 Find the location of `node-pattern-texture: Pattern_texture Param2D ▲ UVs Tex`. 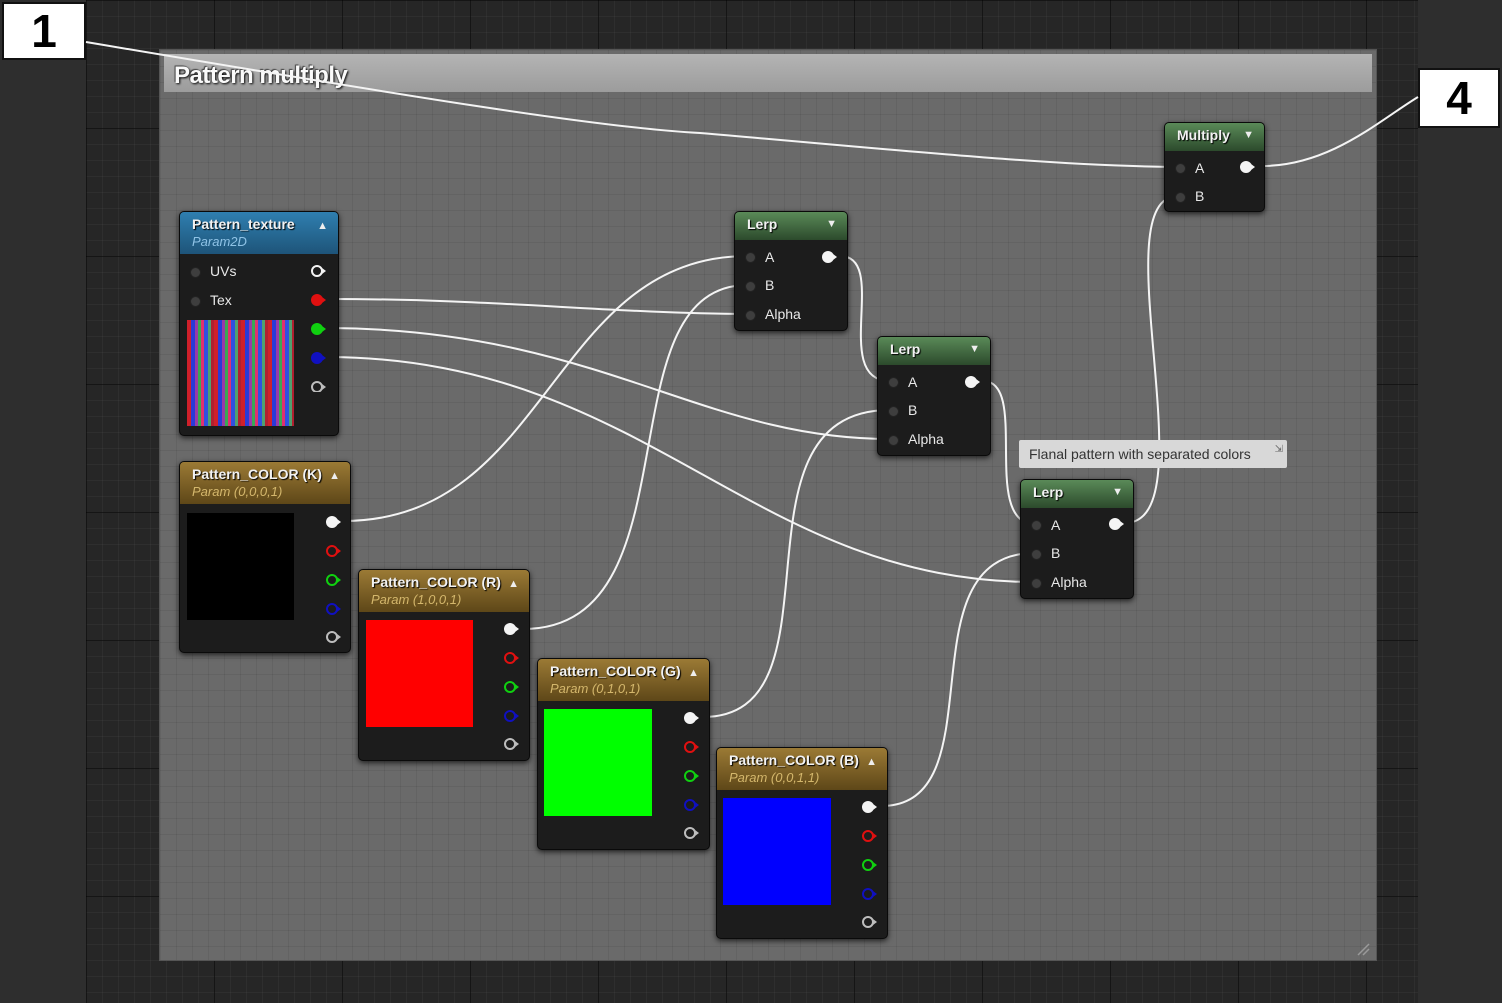

node-pattern-texture: Pattern_texture Param2D ▲ UVs Tex is located at coordinates (259, 323).